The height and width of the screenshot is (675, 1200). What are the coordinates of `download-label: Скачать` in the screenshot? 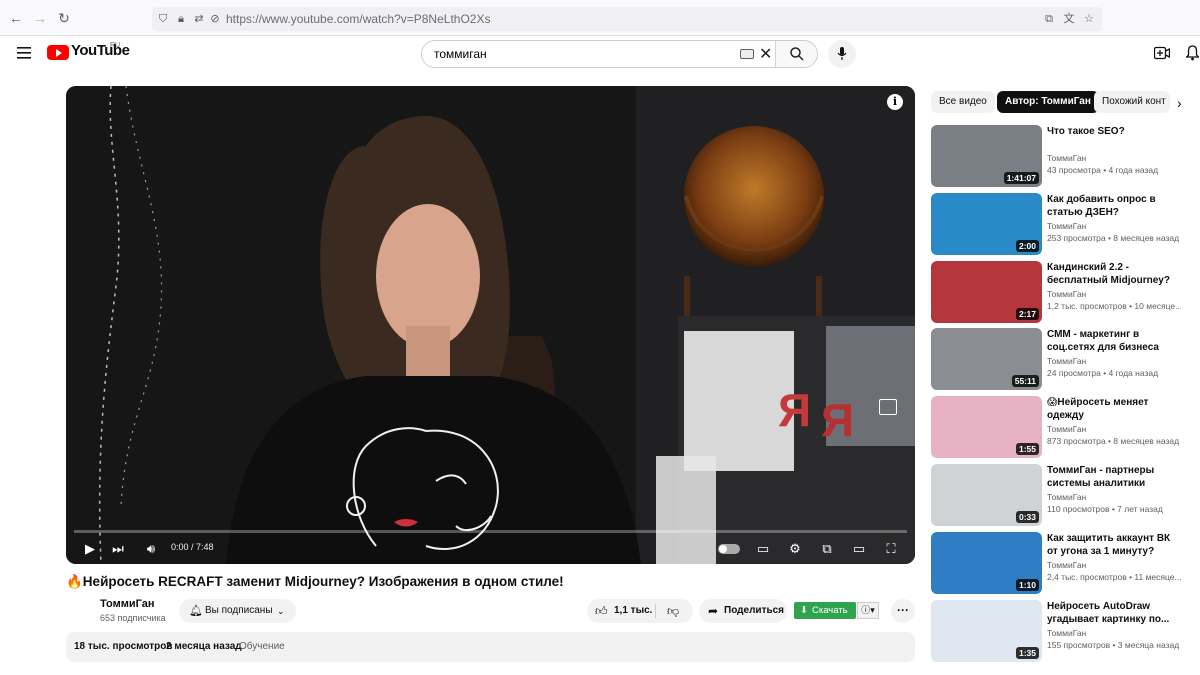 It's located at (830, 610).